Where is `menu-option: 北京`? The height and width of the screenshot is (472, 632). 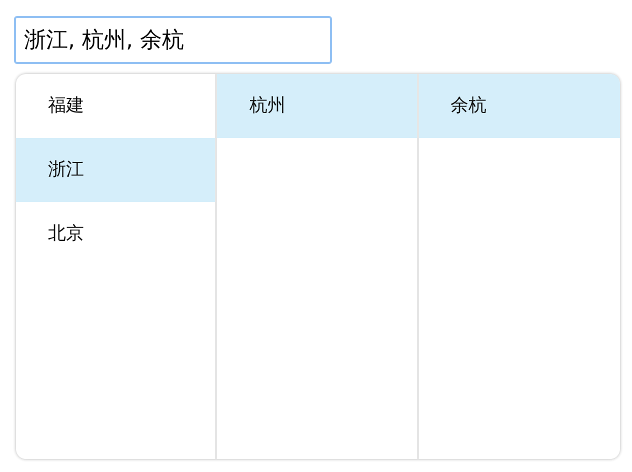 menu-option: 北京 is located at coordinates (116, 234).